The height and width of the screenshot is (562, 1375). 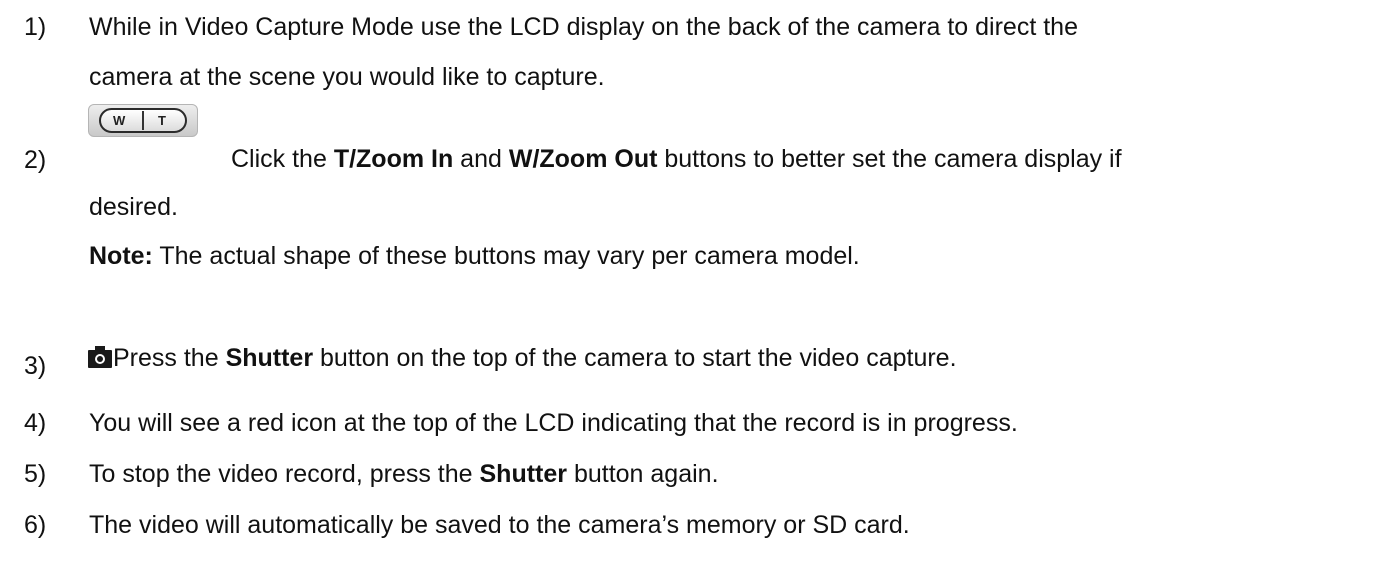 I want to click on step-number: 6), so click(x=35, y=525).